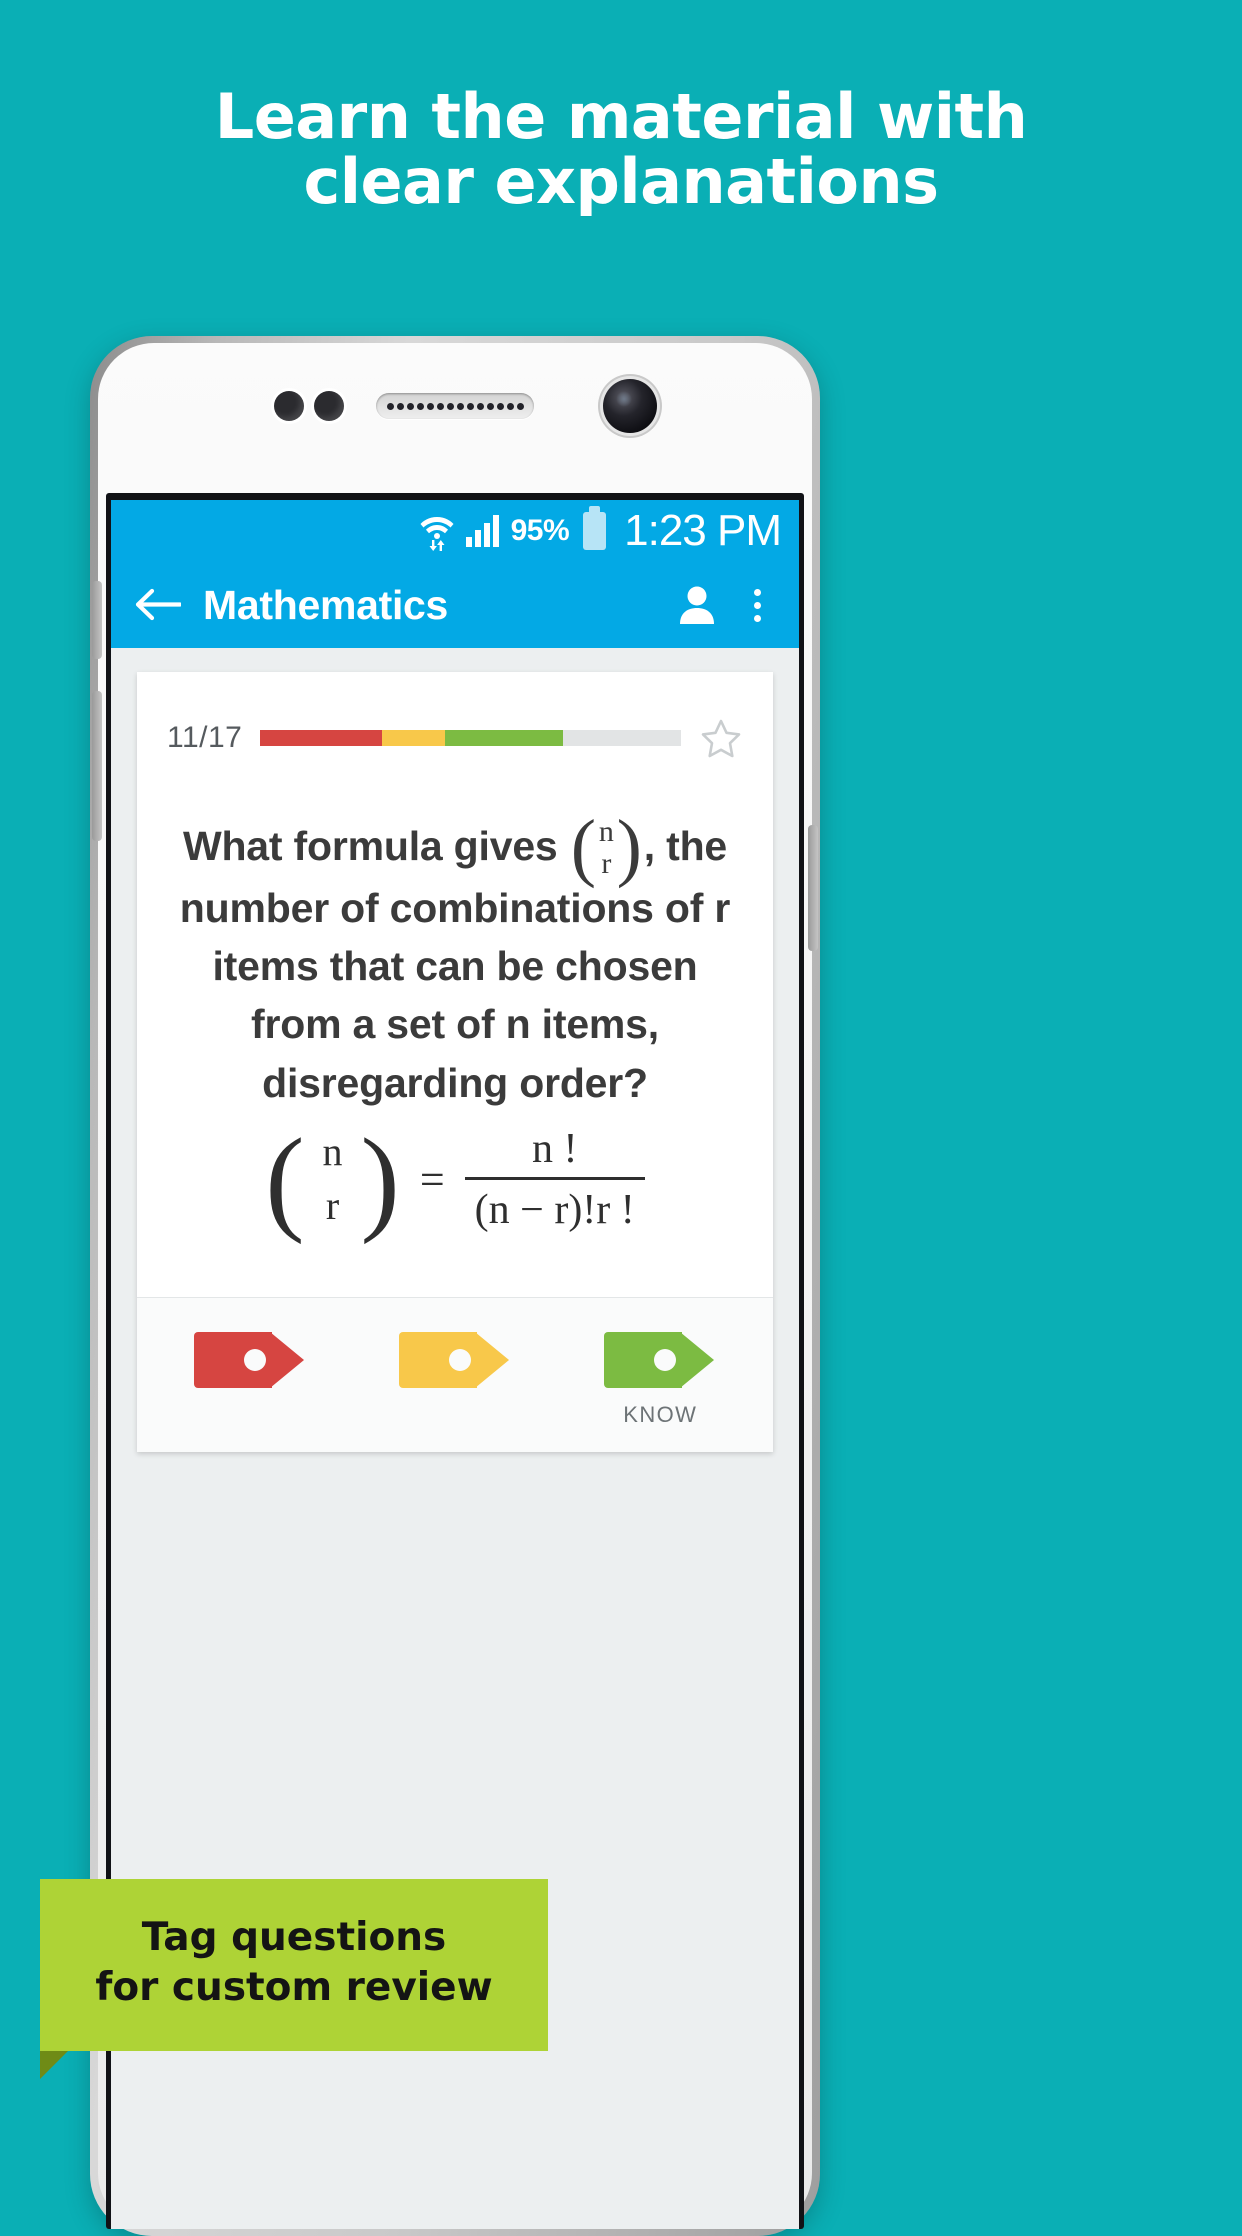 The image size is (1242, 2236). I want to click on formula-fraction: n ! (n − r)!r !, so click(554, 1179).